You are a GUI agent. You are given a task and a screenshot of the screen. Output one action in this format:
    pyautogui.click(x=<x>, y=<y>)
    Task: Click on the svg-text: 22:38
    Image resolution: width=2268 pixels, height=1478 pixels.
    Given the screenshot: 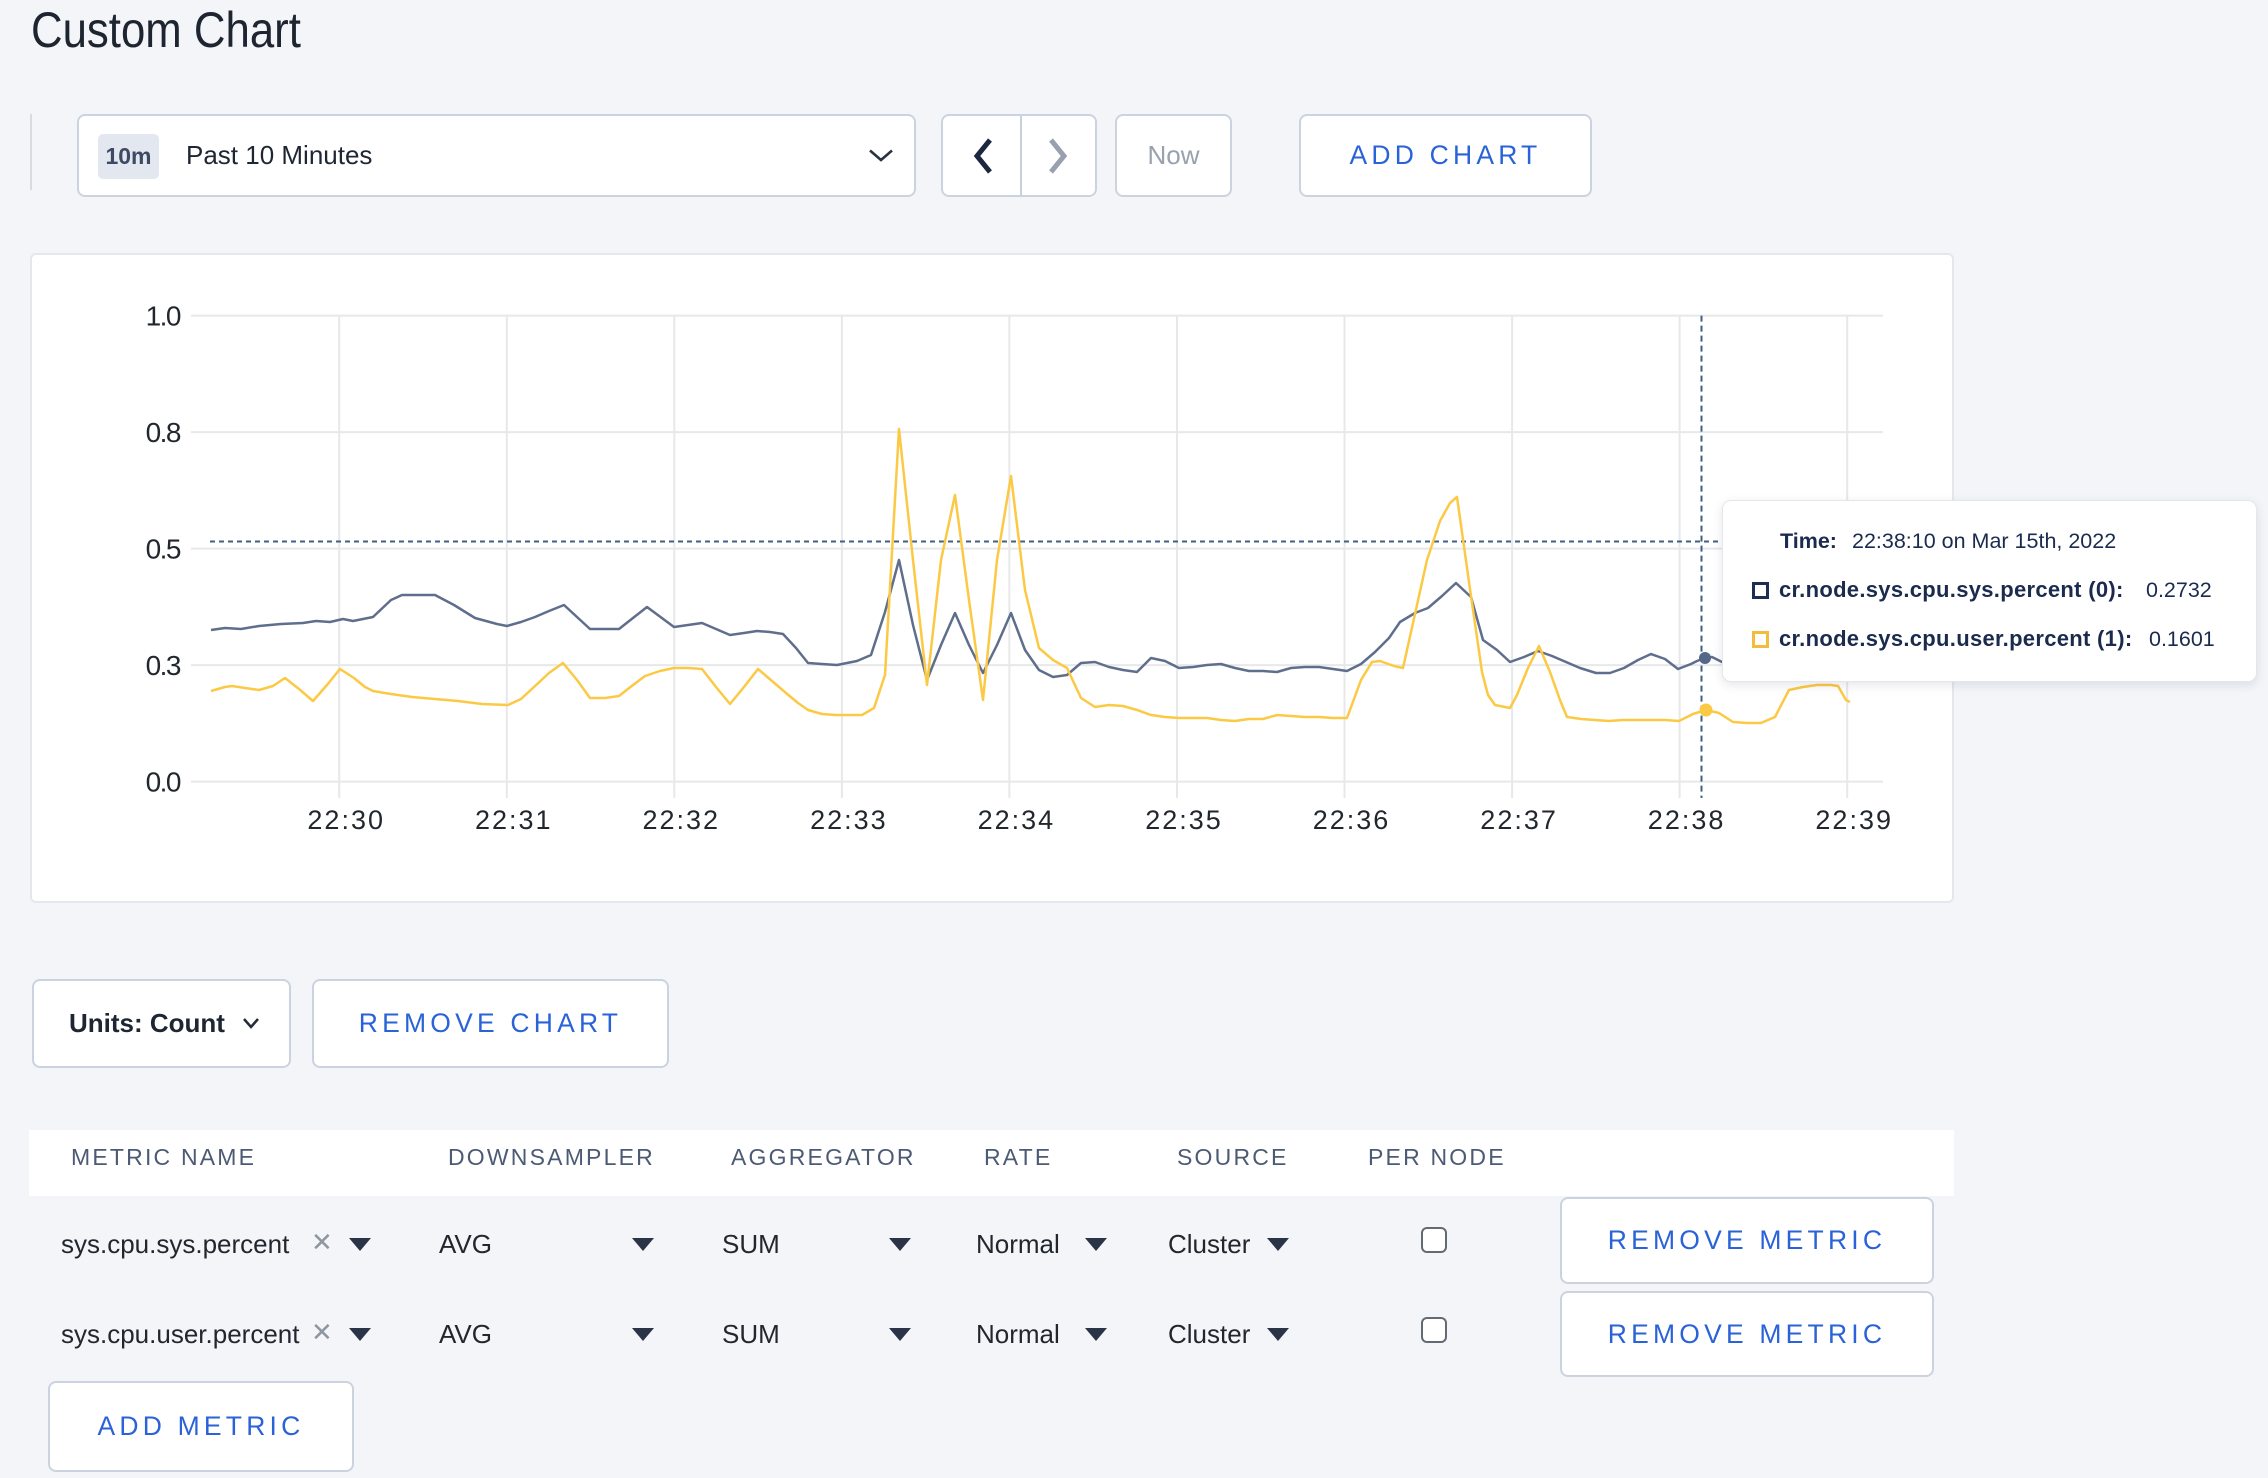 What is the action you would take?
    pyautogui.click(x=1687, y=820)
    